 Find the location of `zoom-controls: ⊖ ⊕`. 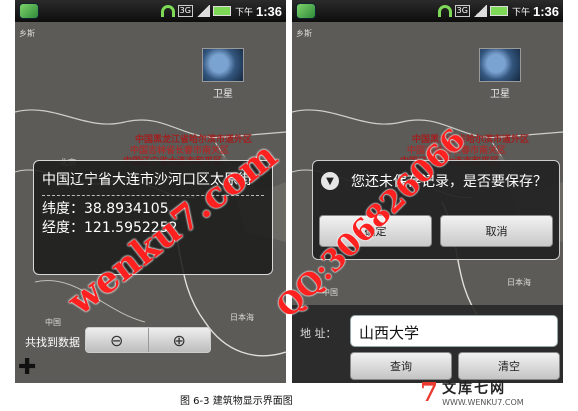

zoom-controls: ⊖ ⊕ is located at coordinates (148, 340).